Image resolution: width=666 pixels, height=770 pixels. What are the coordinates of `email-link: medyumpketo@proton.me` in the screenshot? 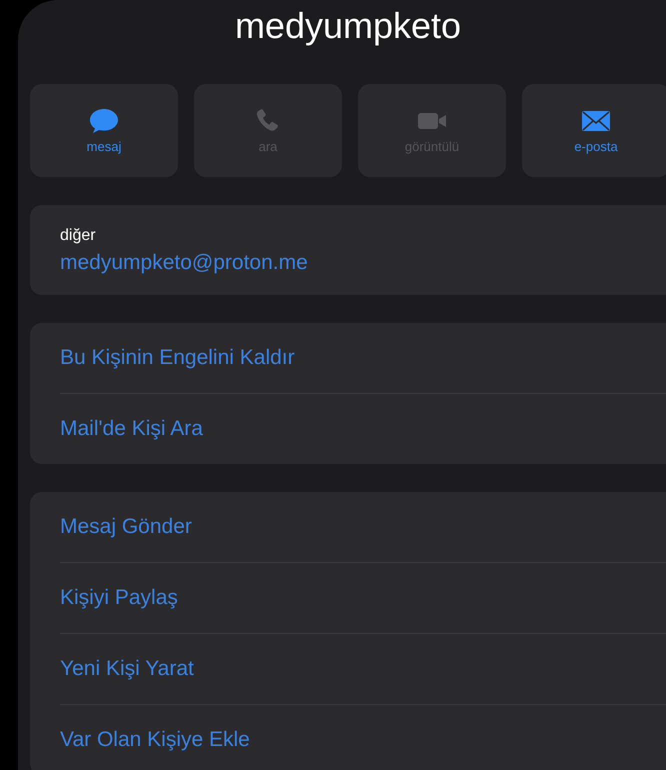 It's located at (363, 263).